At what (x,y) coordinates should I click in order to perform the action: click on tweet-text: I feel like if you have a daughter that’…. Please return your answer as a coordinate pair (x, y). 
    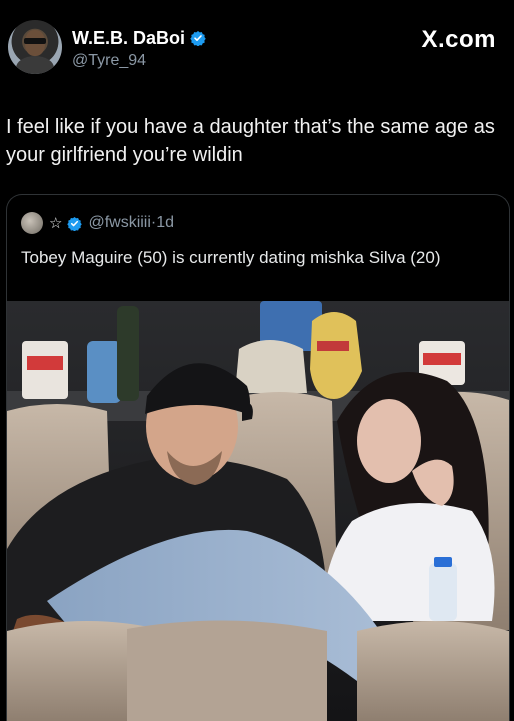
    Looking at the image, I should click on (250, 141).